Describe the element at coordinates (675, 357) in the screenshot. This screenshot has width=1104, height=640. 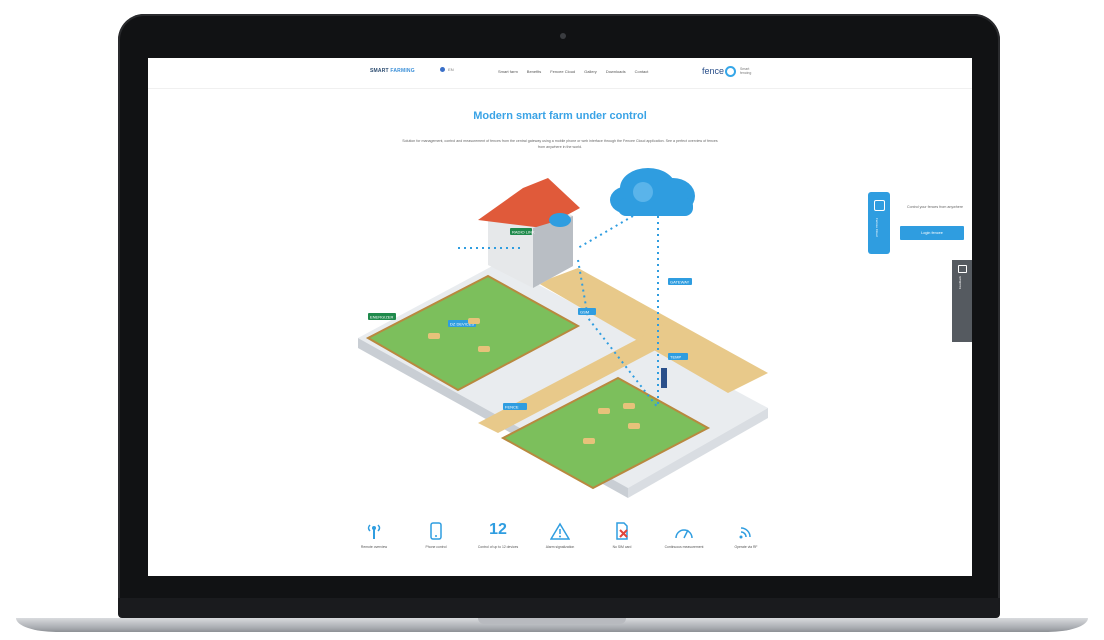
I see `label-temp: TEMP` at that location.